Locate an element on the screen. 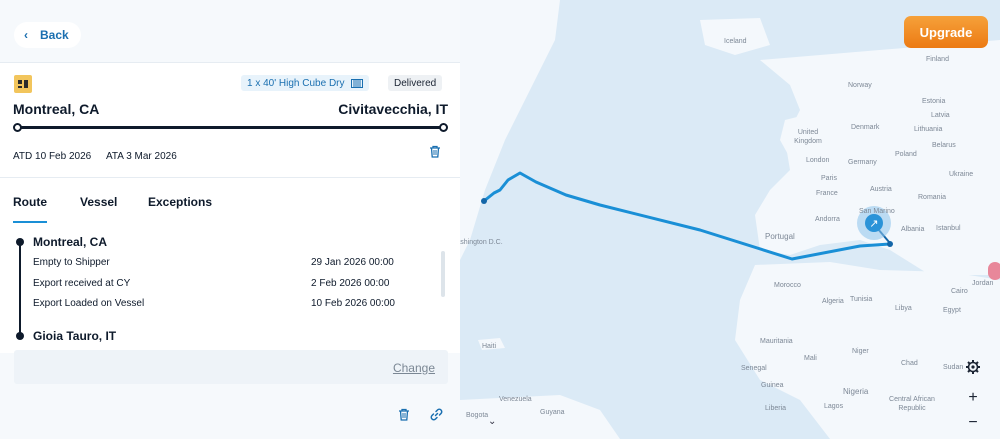 The image size is (1000, 439). container-label: 1 x 40' High Cube Dry is located at coordinates (296, 83).